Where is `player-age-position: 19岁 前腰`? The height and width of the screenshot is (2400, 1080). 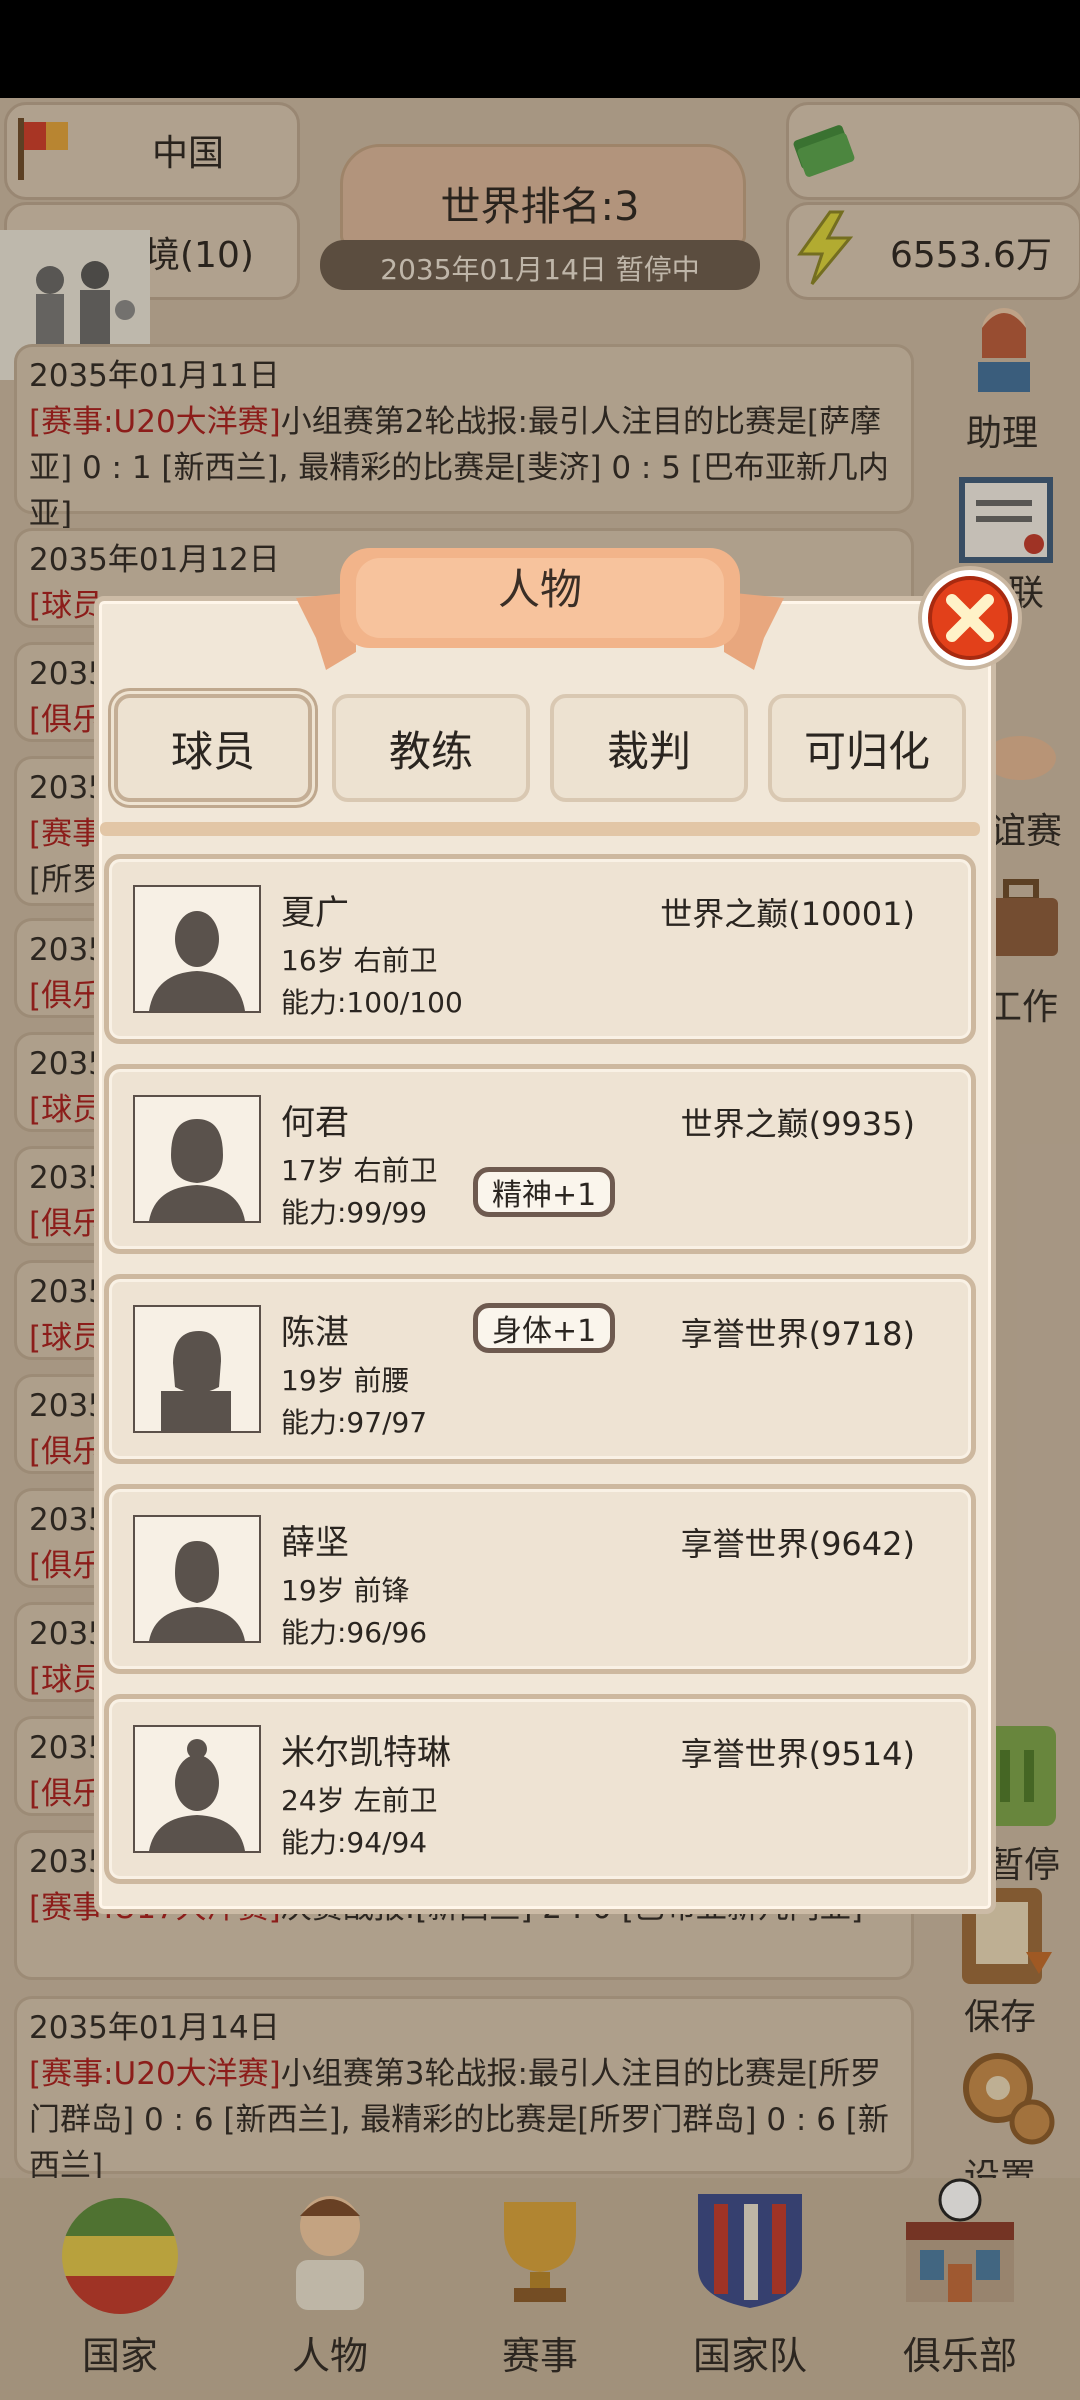 player-age-position: 19岁 前腰 is located at coordinates (345, 1380).